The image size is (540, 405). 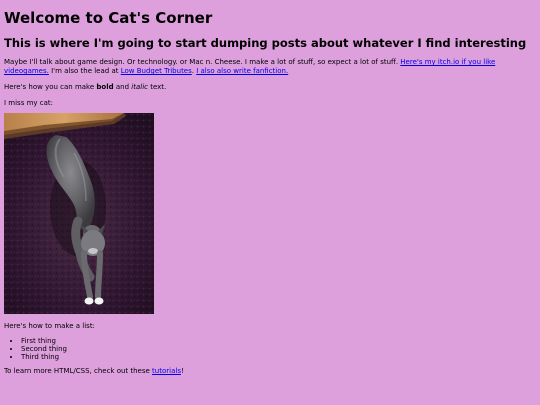 What do you see at coordinates (50, 87) in the screenshot?
I see `formatting-prefix: Here's how you can make` at bounding box center [50, 87].